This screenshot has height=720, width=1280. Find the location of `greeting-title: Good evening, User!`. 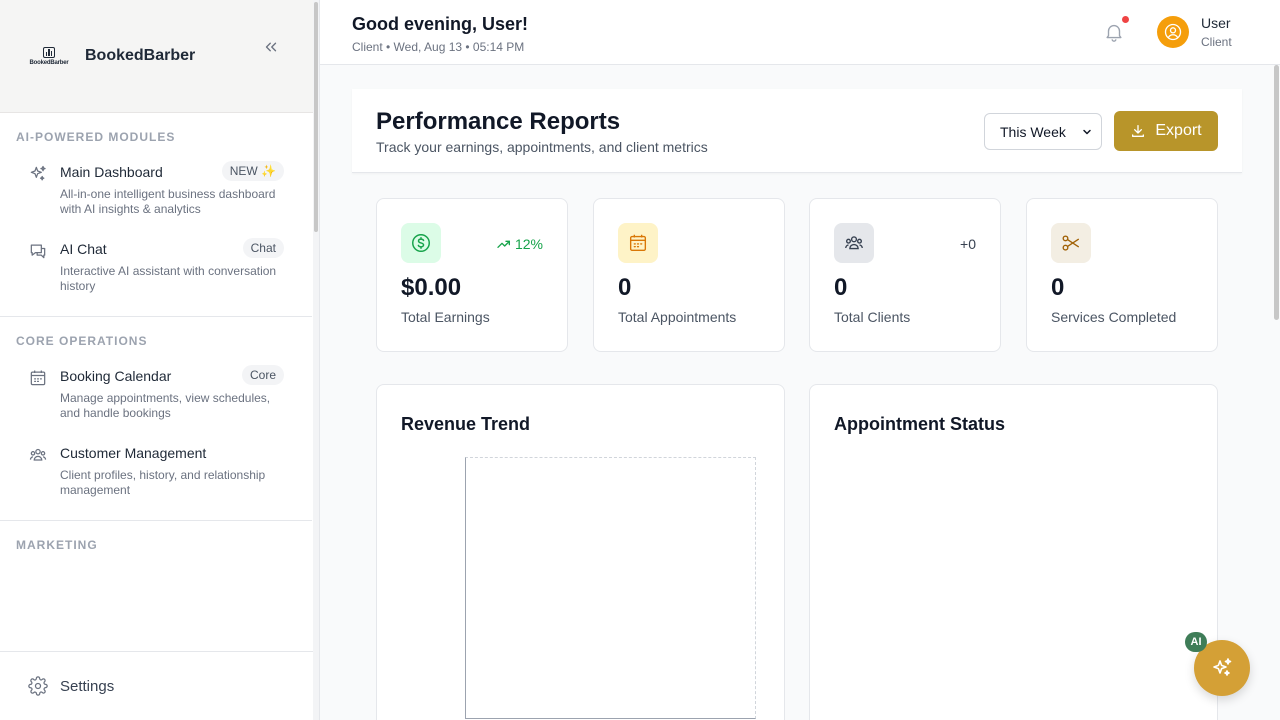

greeting-title: Good evening, User! is located at coordinates (440, 24).